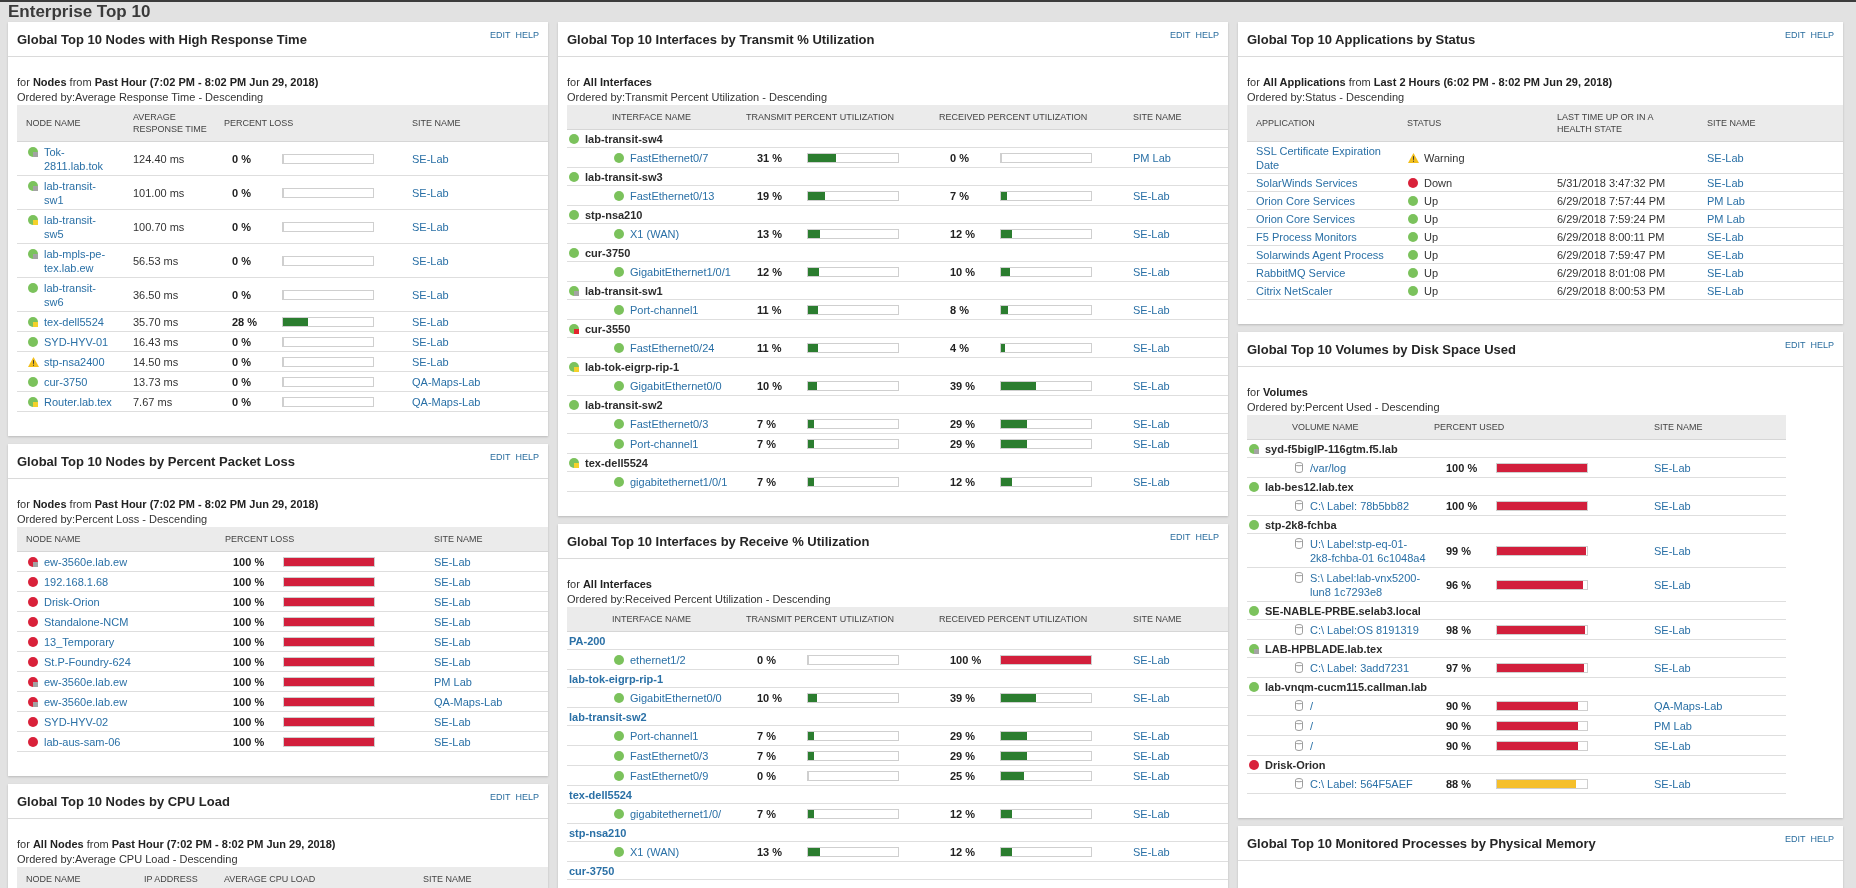 The image size is (1856, 888). I want to click on node-link: Router.lab.tex, so click(78, 401).